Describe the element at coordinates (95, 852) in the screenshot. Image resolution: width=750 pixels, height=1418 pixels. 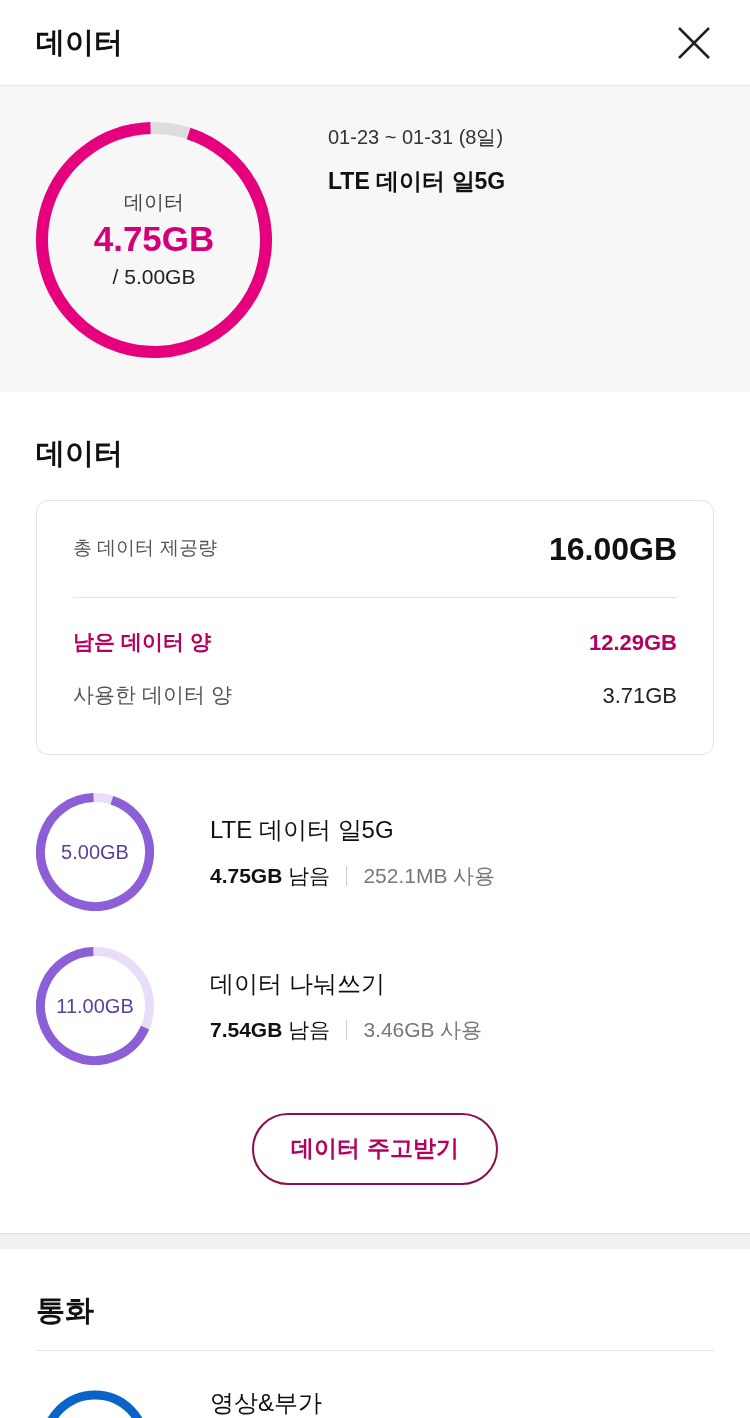
I see `ring-capacity: 5.00GB` at that location.